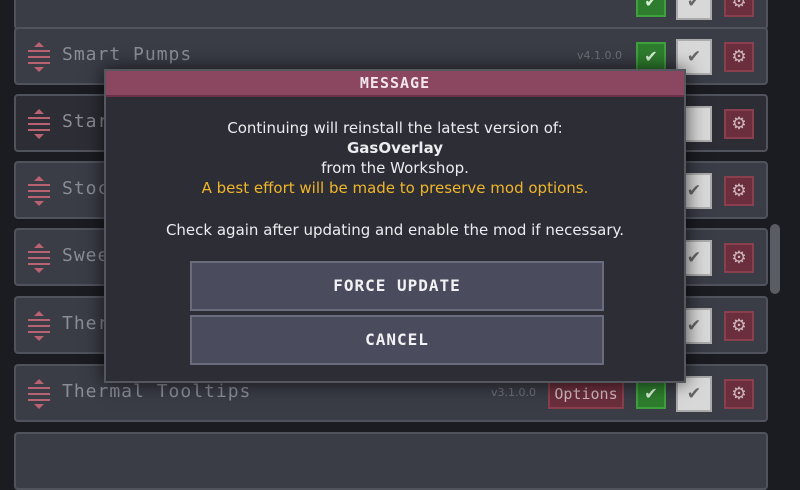 The image size is (800, 490). Describe the element at coordinates (599, 55) in the screenshot. I see `mod-version: v4.1.0.0` at that location.